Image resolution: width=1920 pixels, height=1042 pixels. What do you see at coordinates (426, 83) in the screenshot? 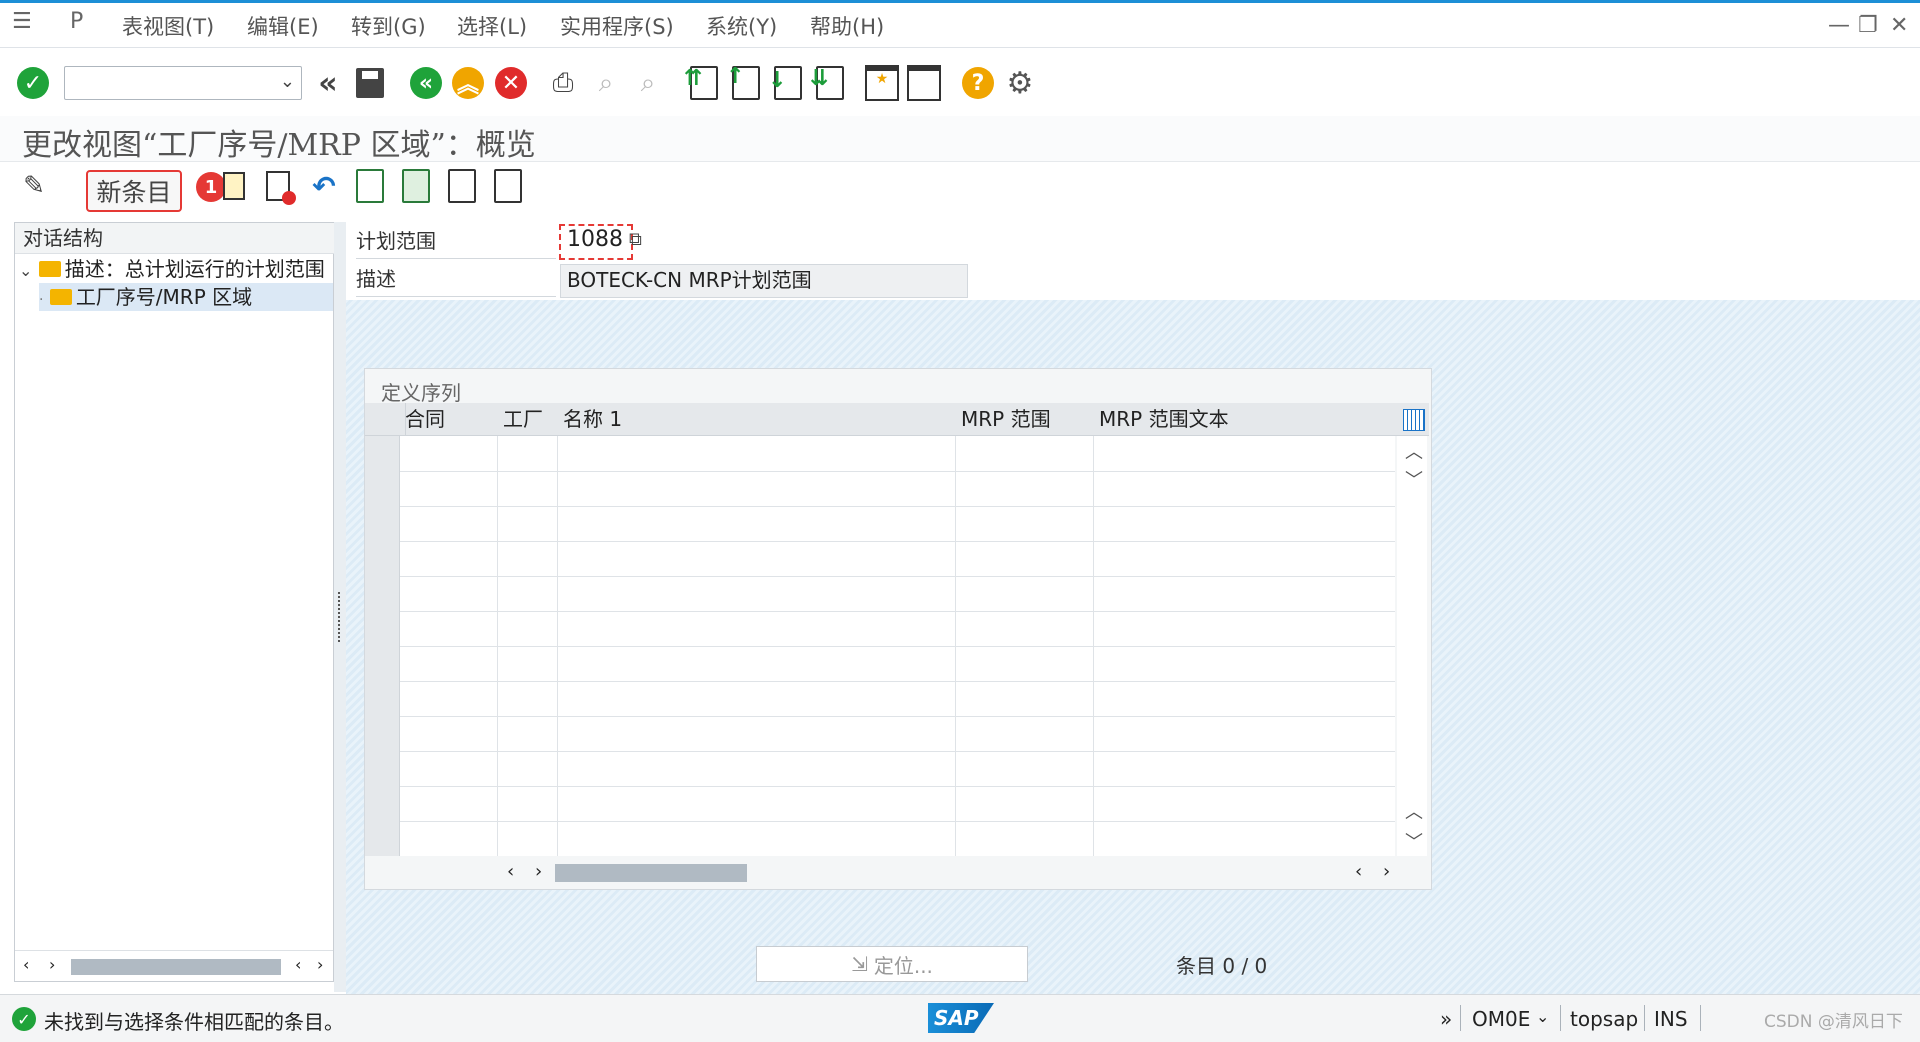
I see `back-icon: «` at bounding box center [426, 83].